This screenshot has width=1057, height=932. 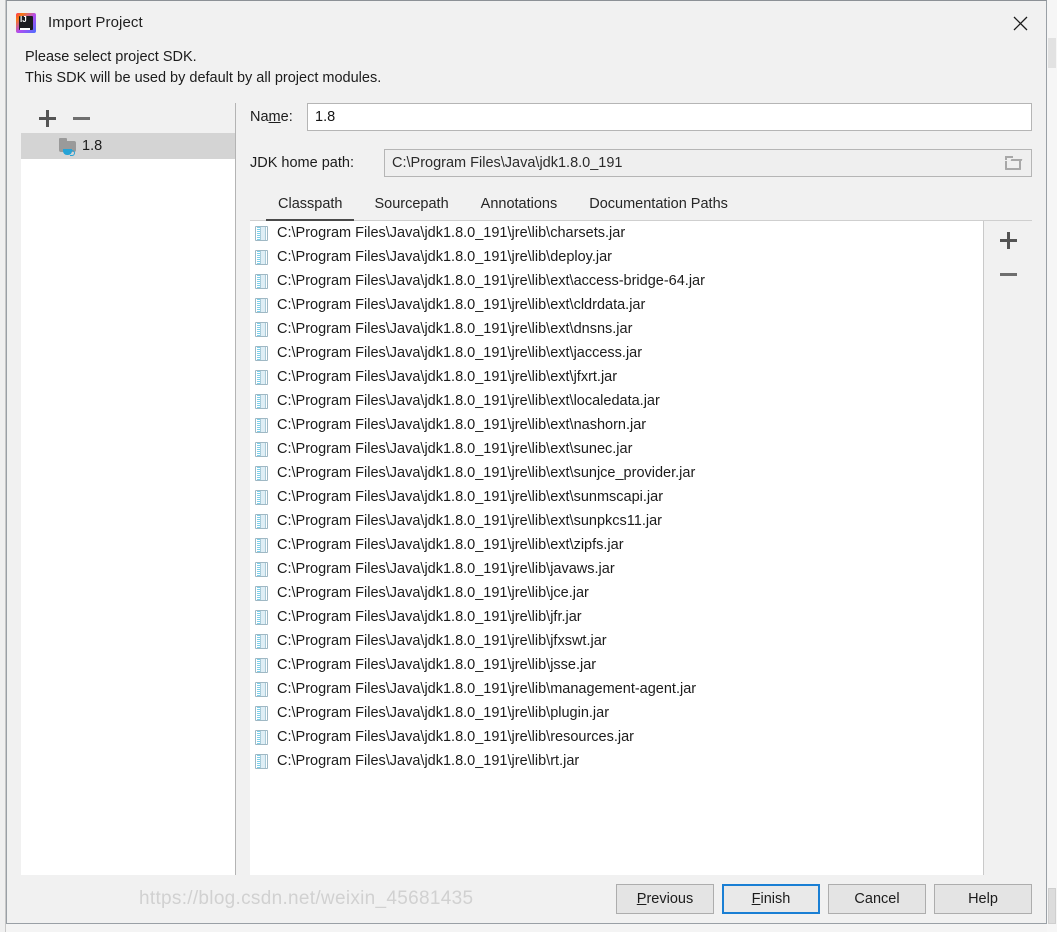 I want to click on tab-annotations: Annotations, so click(x=519, y=208).